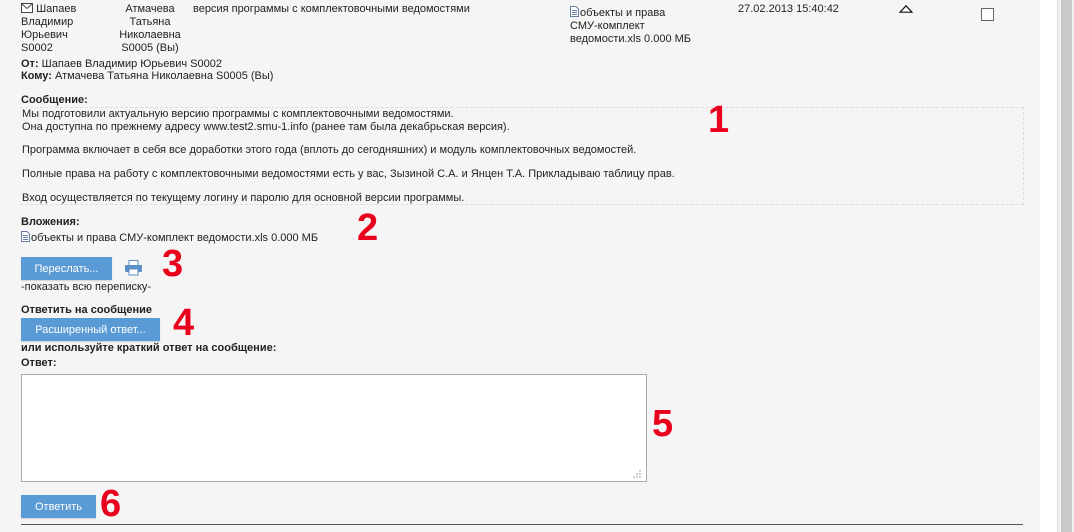 The width and height of the screenshot is (1074, 532). Describe the element at coordinates (50, 222) in the screenshot. I see `attachments-label: Вложения:` at that location.